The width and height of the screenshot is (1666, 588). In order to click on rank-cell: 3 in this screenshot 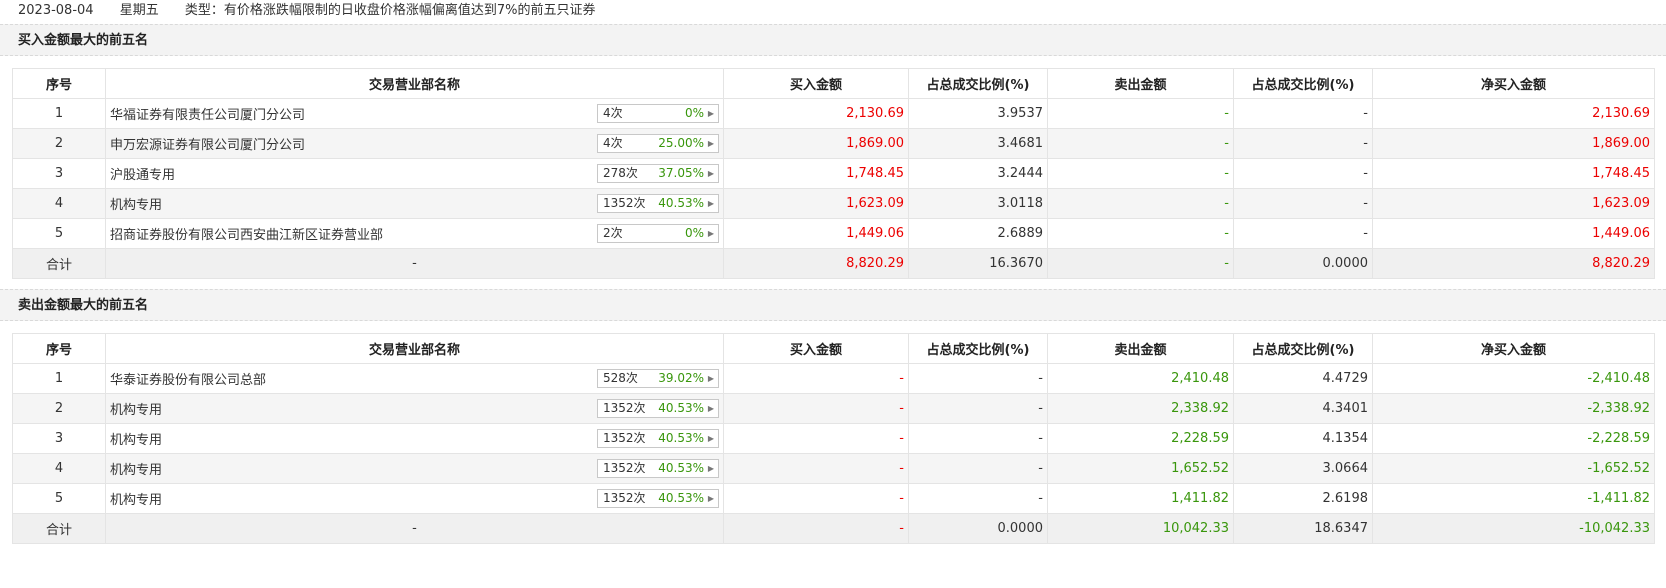, I will do `click(59, 173)`.